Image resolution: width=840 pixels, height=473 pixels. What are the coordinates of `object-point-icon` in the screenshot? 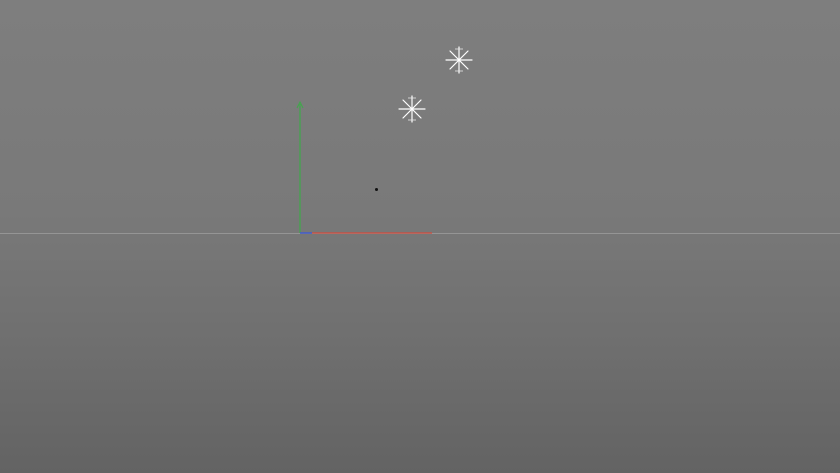 It's located at (376, 189).